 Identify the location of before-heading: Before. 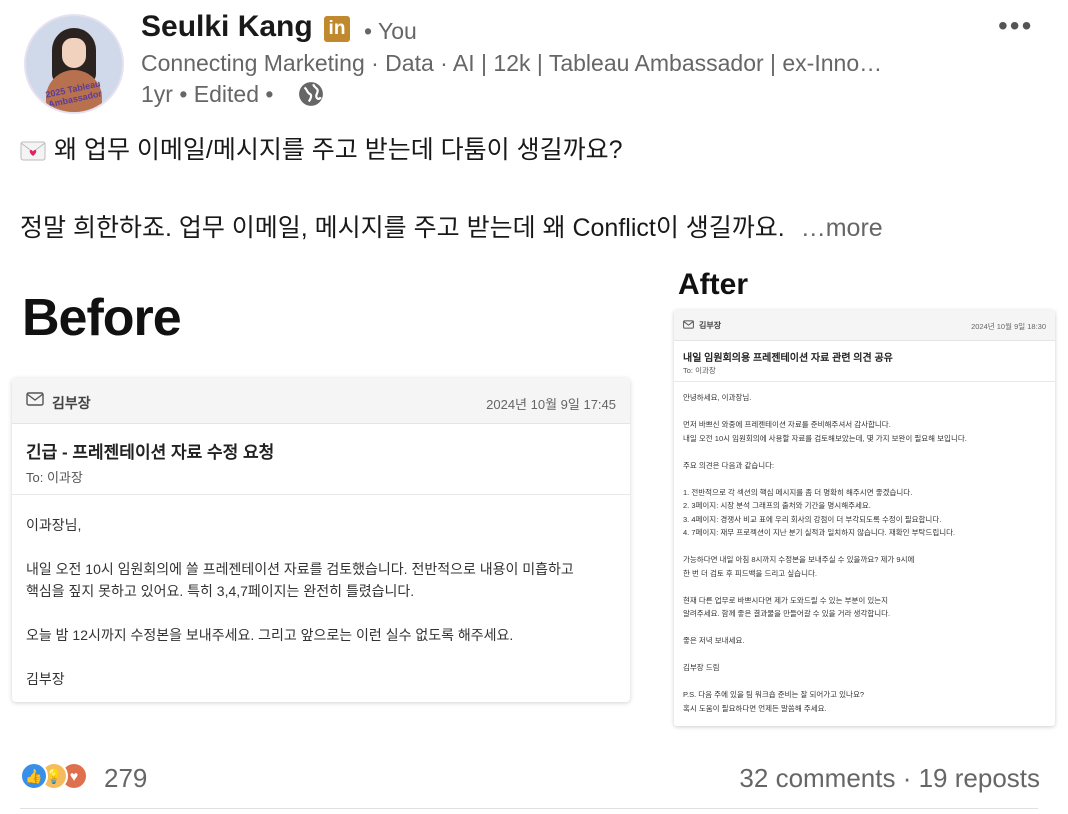
(102, 318).